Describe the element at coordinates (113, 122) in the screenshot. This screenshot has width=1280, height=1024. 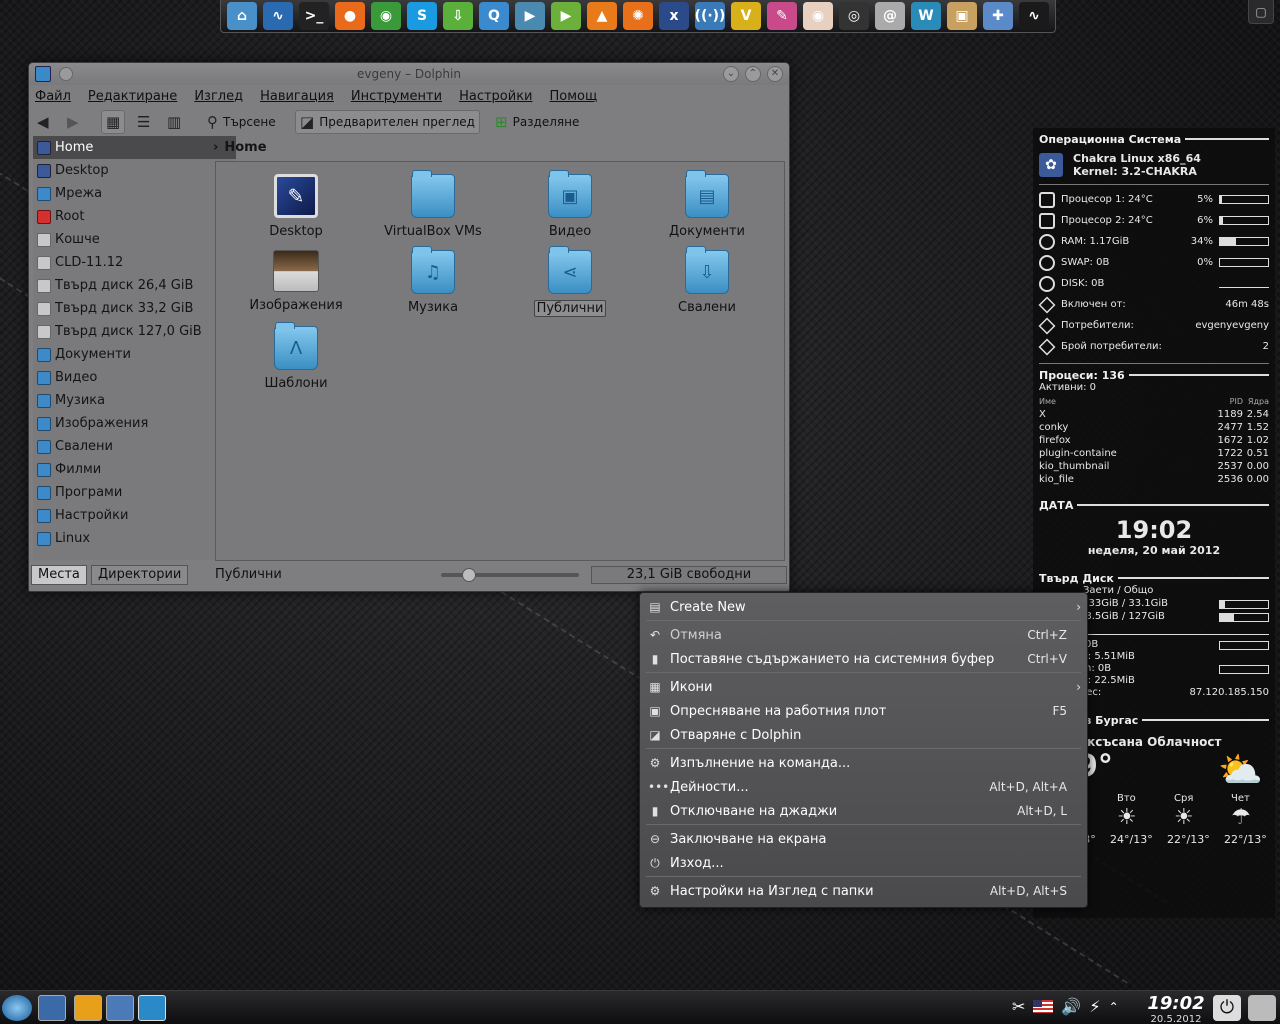
I see `icons-view-button: ▦` at that location.